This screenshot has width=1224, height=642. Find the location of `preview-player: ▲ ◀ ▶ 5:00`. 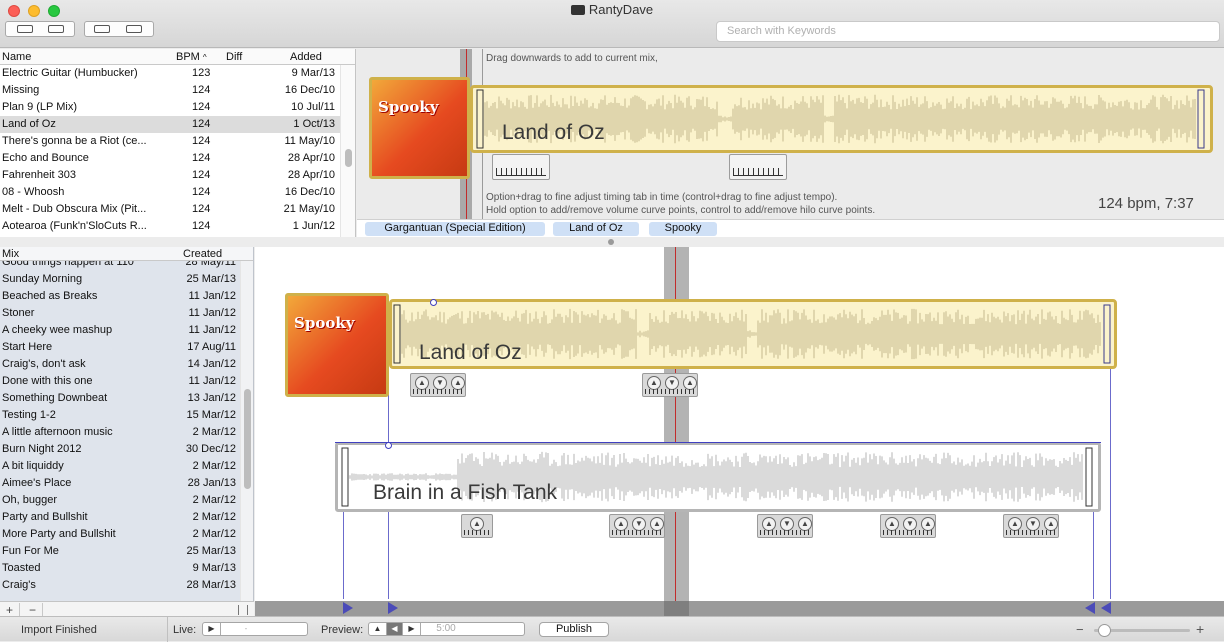

preview-player: ▲ ◀ ▶ 5:00 is located at coordinates (446, 629).